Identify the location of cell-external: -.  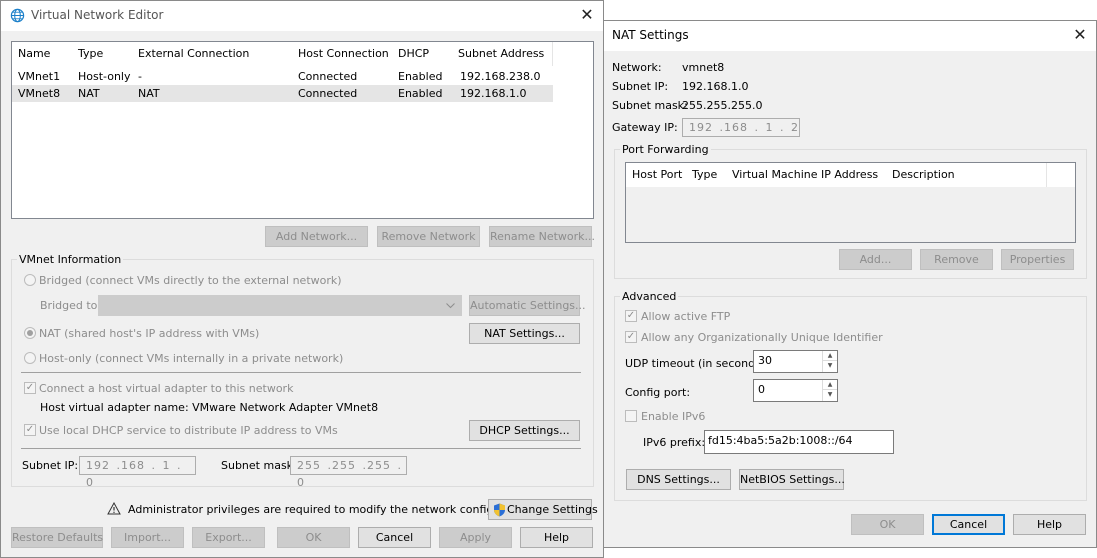
(140, 76).